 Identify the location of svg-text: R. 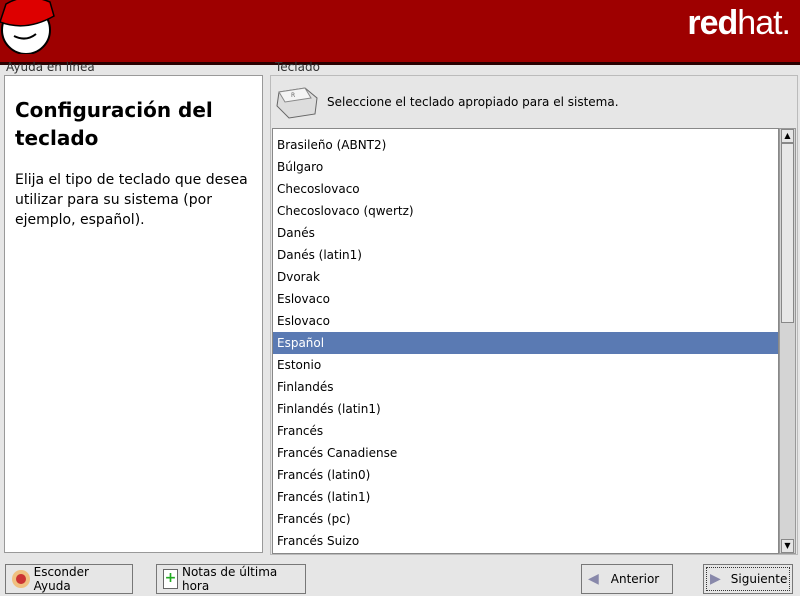
(293, 95).